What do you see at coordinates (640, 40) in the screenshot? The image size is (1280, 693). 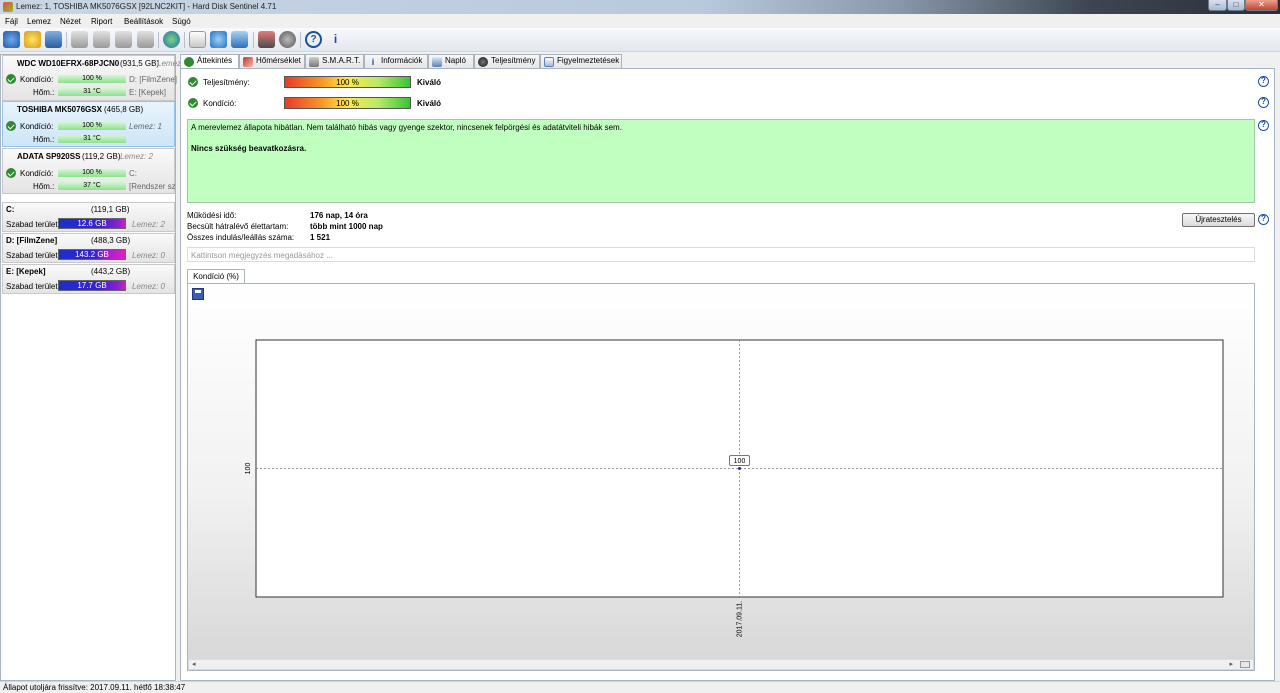 I see `toolbar: ? i` at bounding box center [640, 40].